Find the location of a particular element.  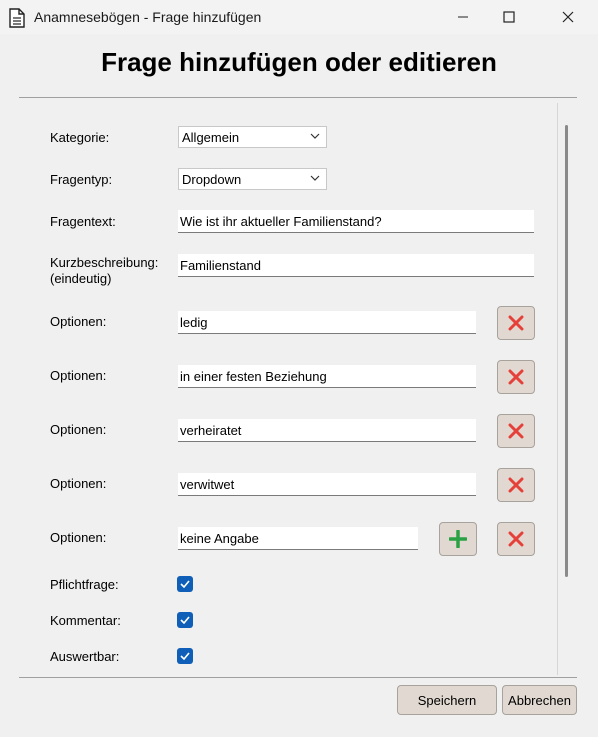

fragentyp-select: Dropdown is located at coordinates (252, 179).